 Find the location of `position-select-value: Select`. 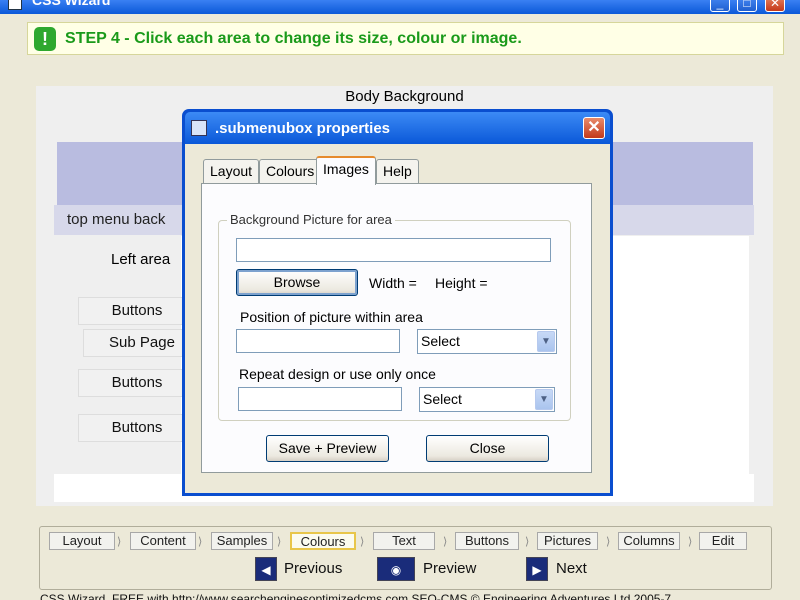

position-select-value: Select is located at coordinates (440, 341).